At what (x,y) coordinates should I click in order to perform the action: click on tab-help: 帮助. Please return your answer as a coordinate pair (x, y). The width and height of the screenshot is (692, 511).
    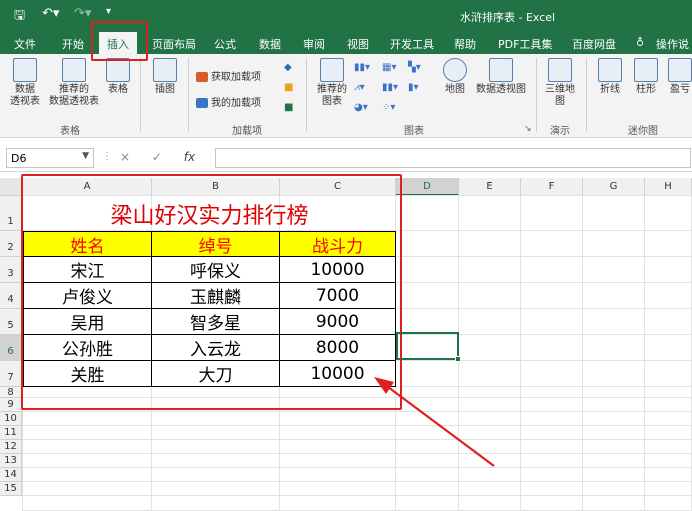
    Looking at the image, I should click on (465, 44).